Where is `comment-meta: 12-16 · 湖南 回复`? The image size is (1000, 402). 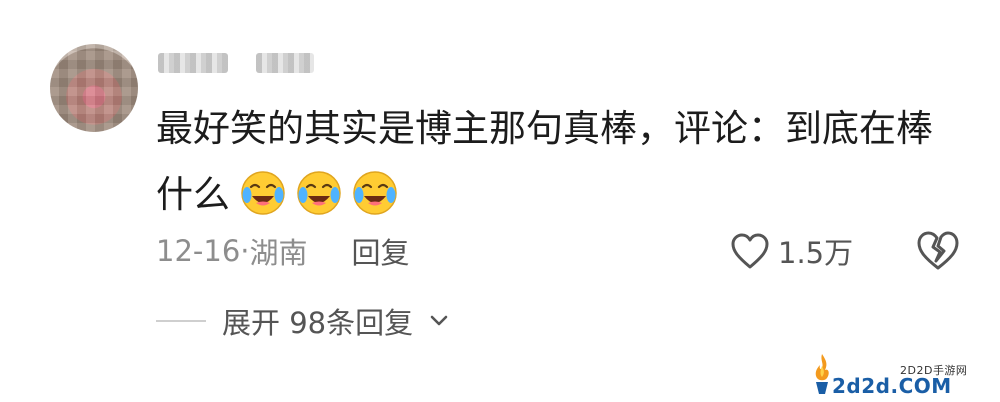 comment-meta: 12-16 · 湖南 回复 is located at coordinates (283, 251).